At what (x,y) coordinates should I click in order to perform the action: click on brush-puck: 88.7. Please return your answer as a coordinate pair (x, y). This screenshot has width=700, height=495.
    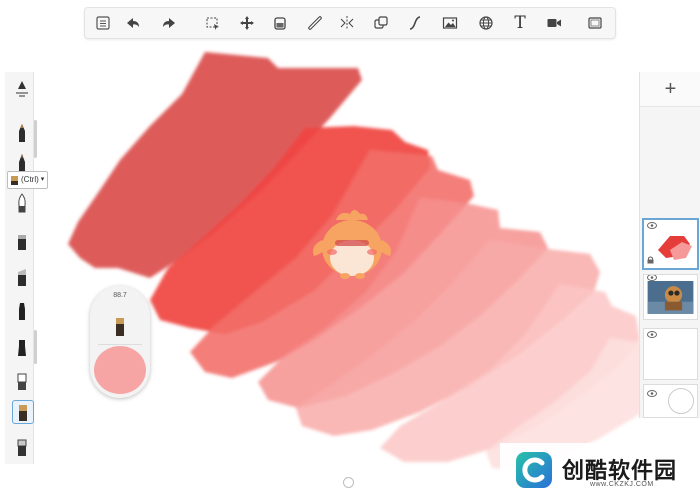
    Looking at the image, I should click on (120, 342).